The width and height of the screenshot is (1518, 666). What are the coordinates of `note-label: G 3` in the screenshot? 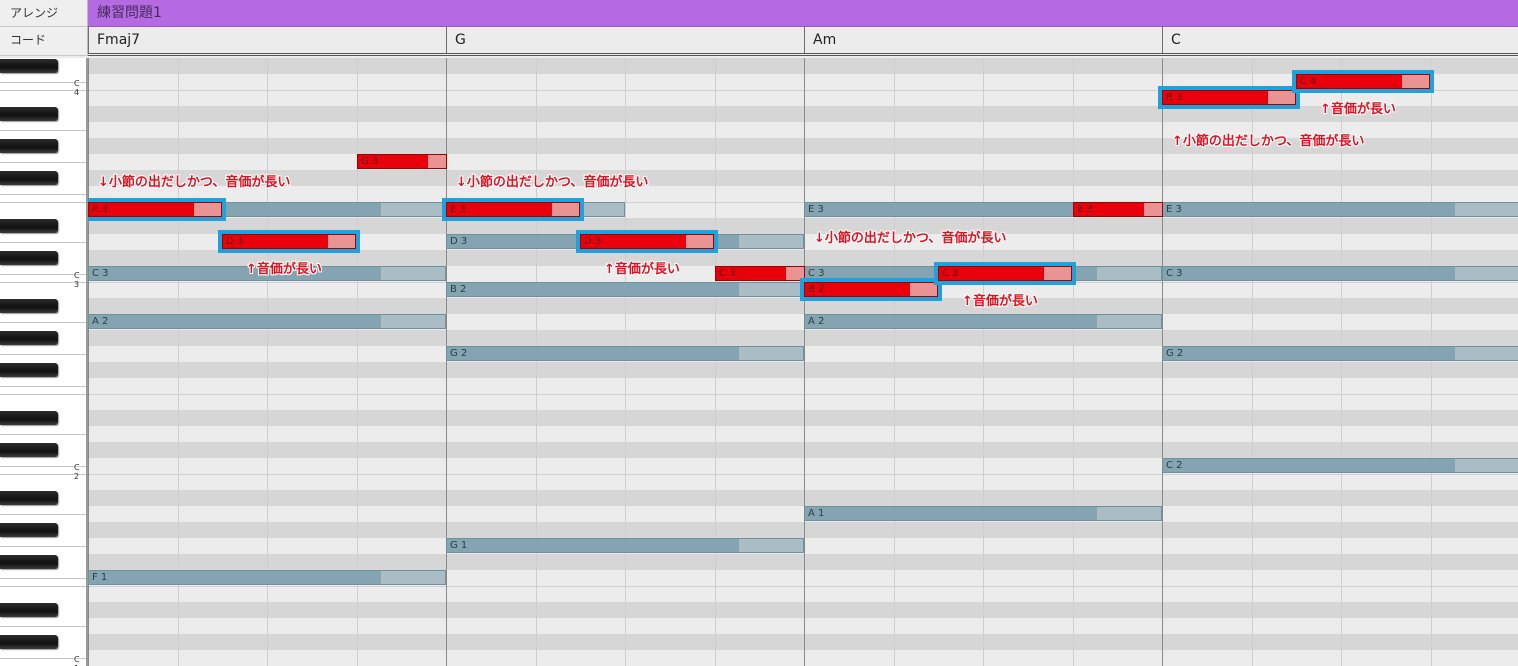 It's located at (370, 161).